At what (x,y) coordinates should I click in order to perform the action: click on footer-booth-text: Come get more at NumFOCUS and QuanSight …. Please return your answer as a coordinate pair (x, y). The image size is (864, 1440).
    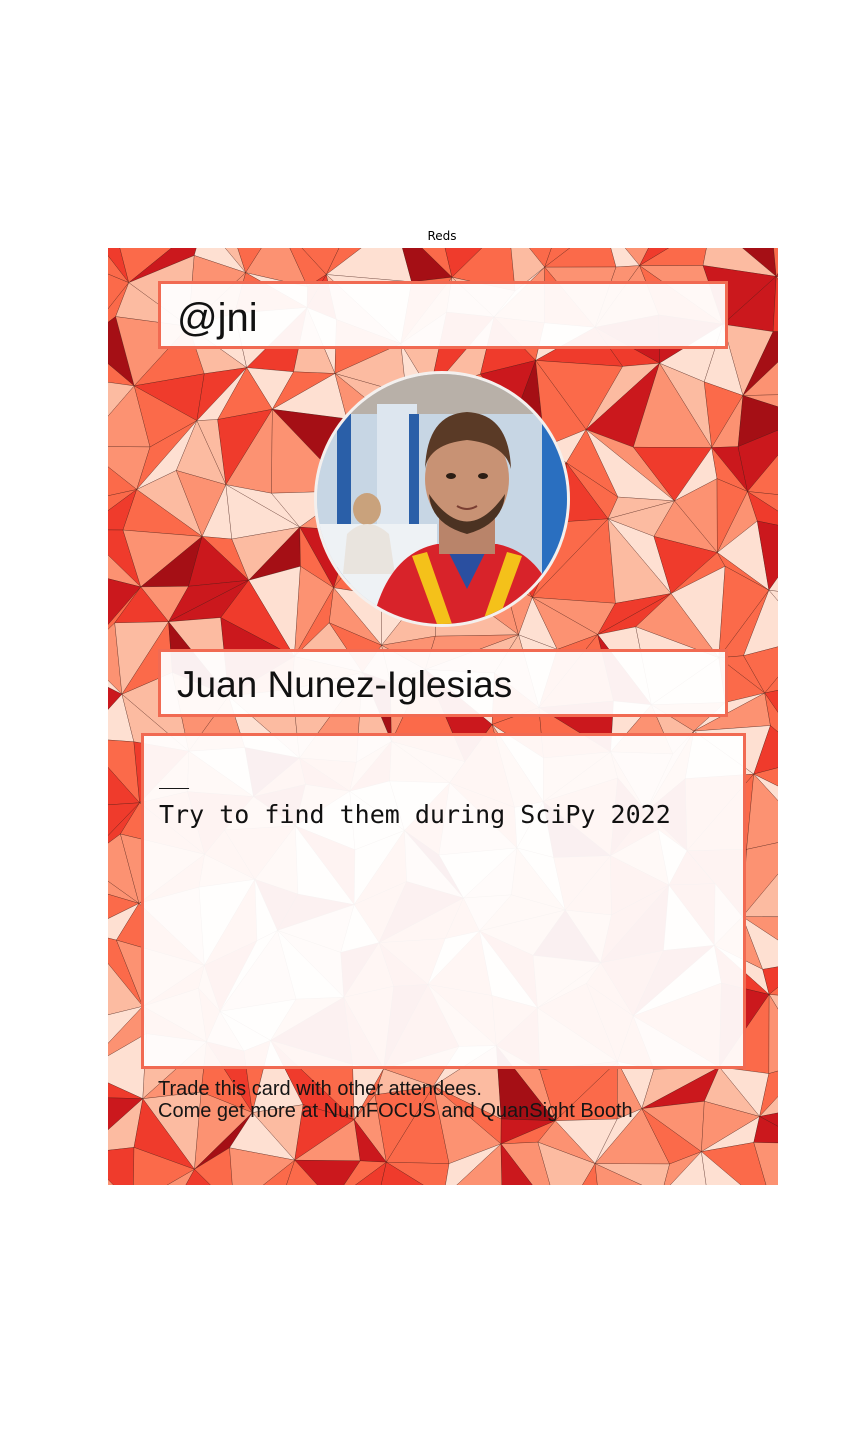
    Looking at the image, I should click on (395, 1111).